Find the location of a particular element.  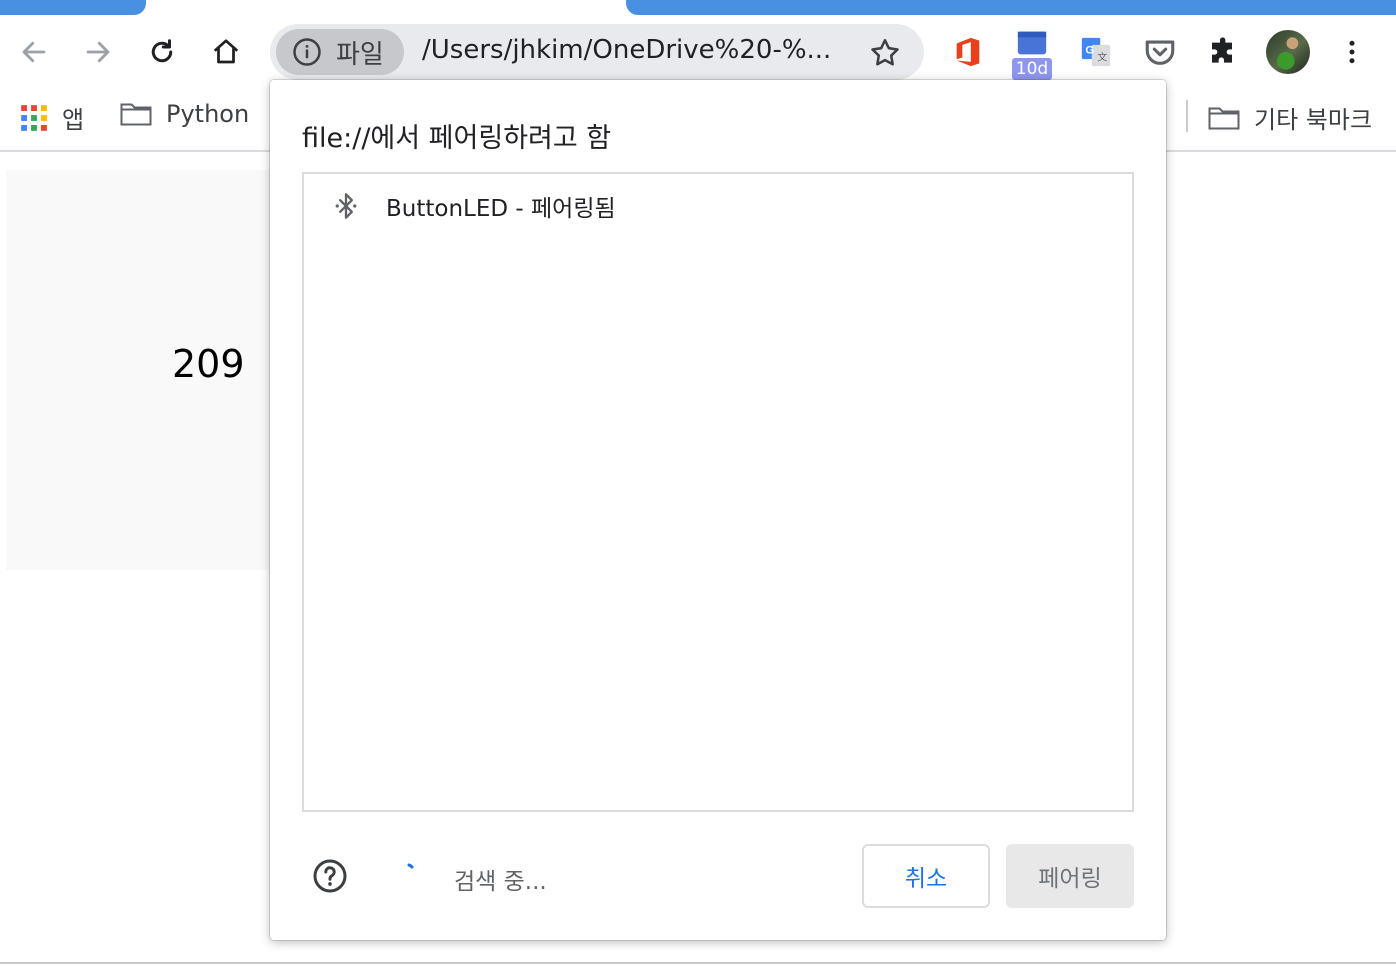

site-info-chip: 파일 is located at coordinates (340, 52).